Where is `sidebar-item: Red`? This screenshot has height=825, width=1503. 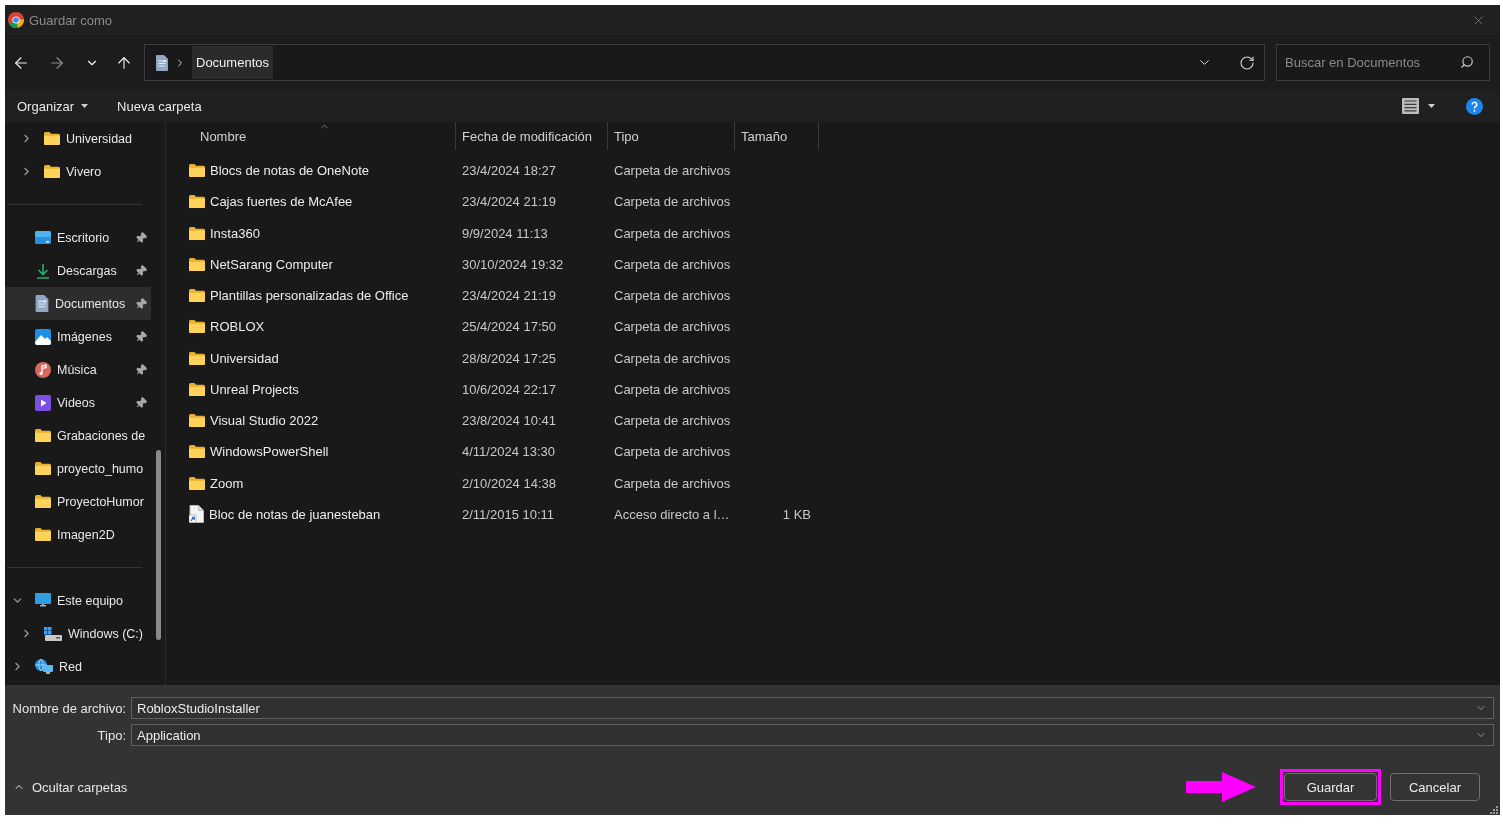
sidebar-item: Red is located at coordinates (78, 666).